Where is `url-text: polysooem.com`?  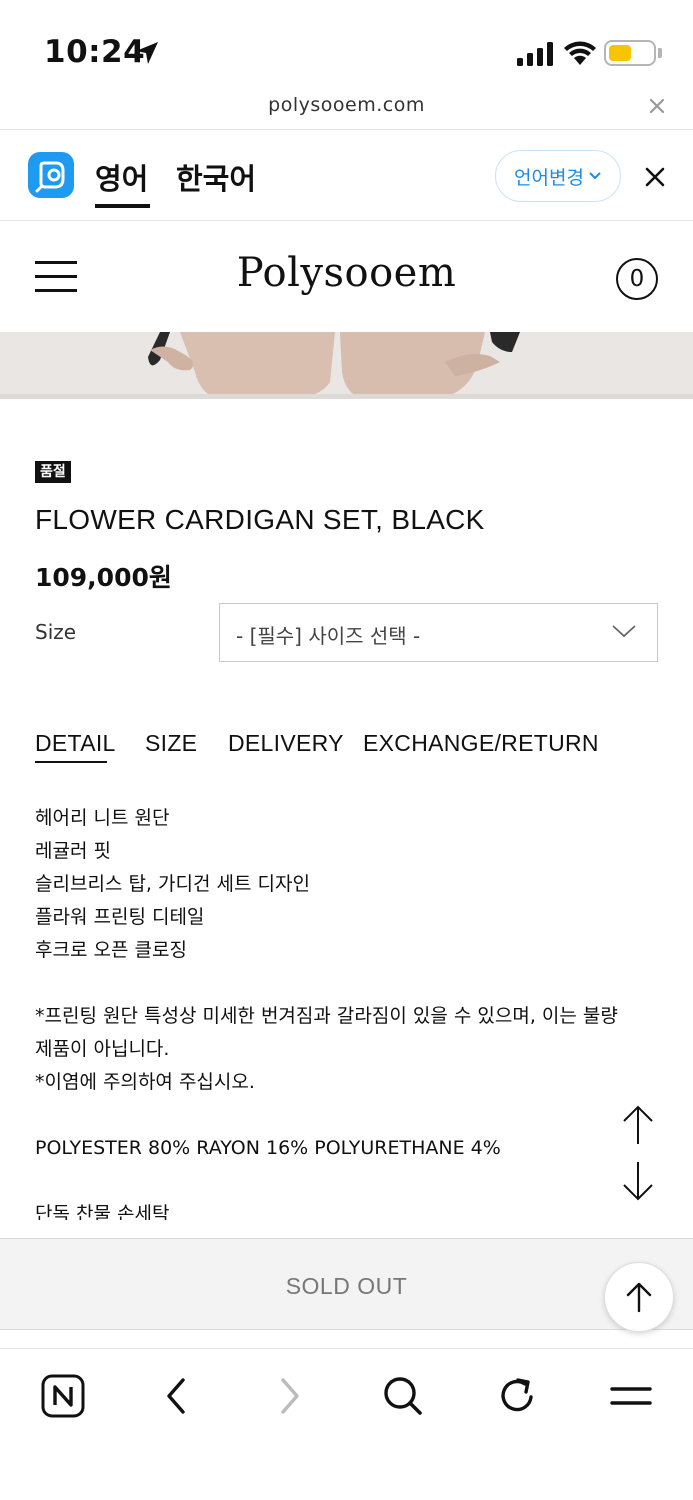
url-text: polysooem.com is located at coordinates (346, 105).